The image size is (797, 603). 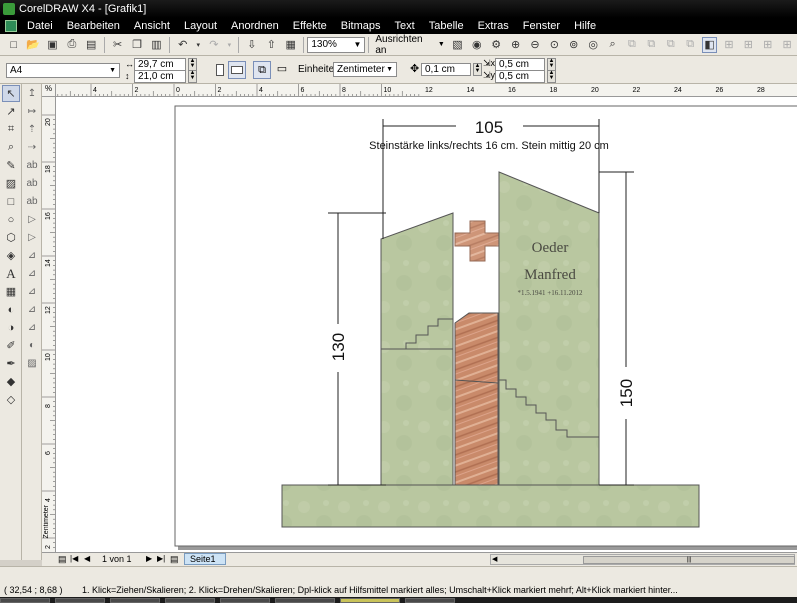 What do you see at coordinates (32, 327) in the screenshot?
I see `flyout-tool-14-icon: ⊿` at bounding box center [32, 327].